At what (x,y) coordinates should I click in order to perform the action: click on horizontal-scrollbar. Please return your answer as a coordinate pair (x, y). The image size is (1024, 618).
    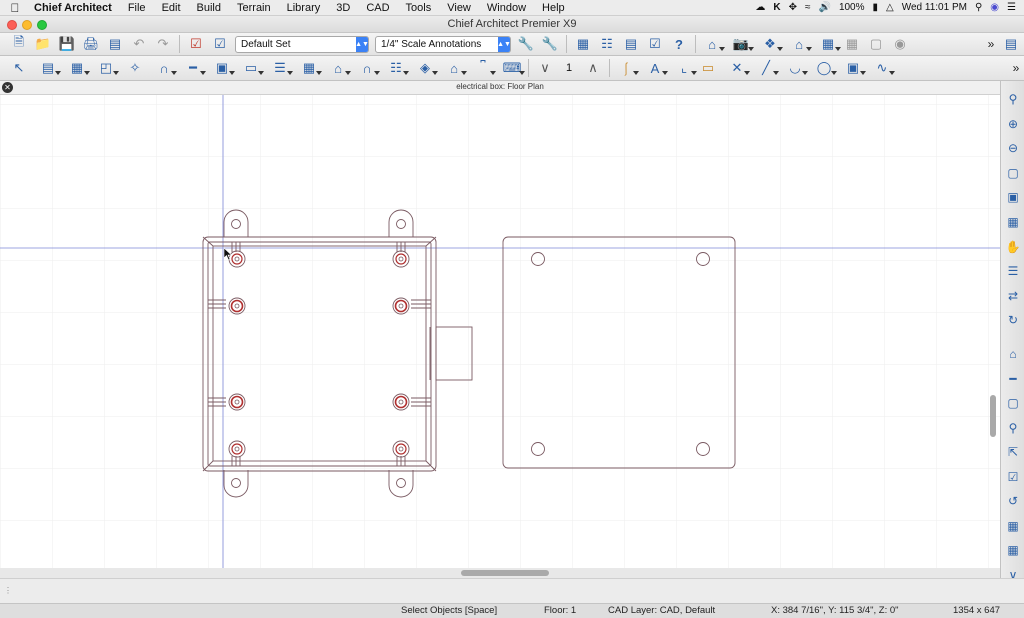
    Looking at the image, I should click on (505, 573).